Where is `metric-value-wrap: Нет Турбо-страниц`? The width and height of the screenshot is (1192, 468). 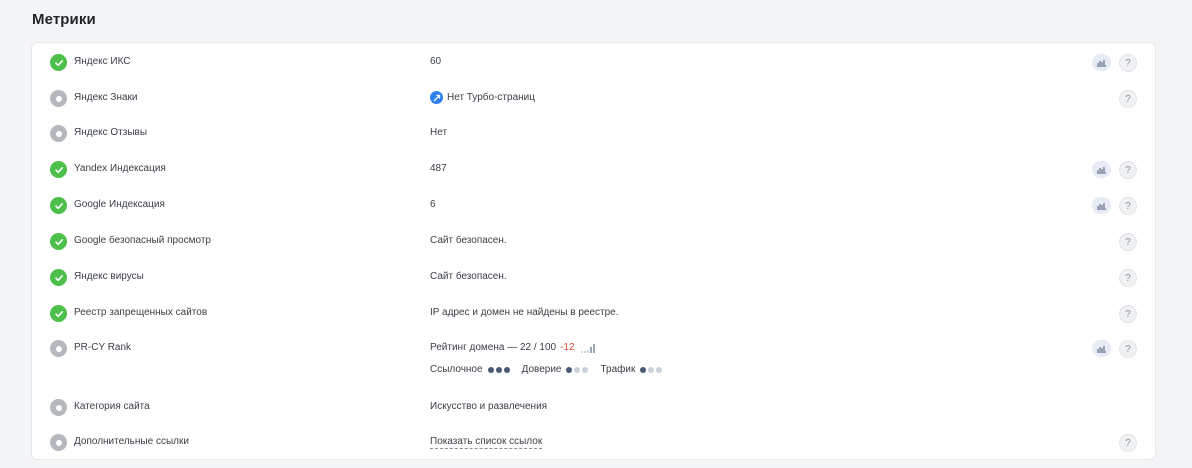
metric-value-wrap: Нет Турбо-страниц is located at coordinates (482, 97).